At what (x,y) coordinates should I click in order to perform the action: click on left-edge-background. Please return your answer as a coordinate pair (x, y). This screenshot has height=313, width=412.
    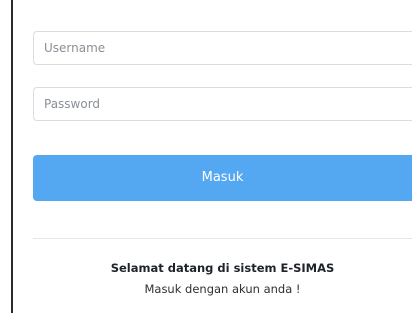
    Looking at the image, I should click on (5, 156).